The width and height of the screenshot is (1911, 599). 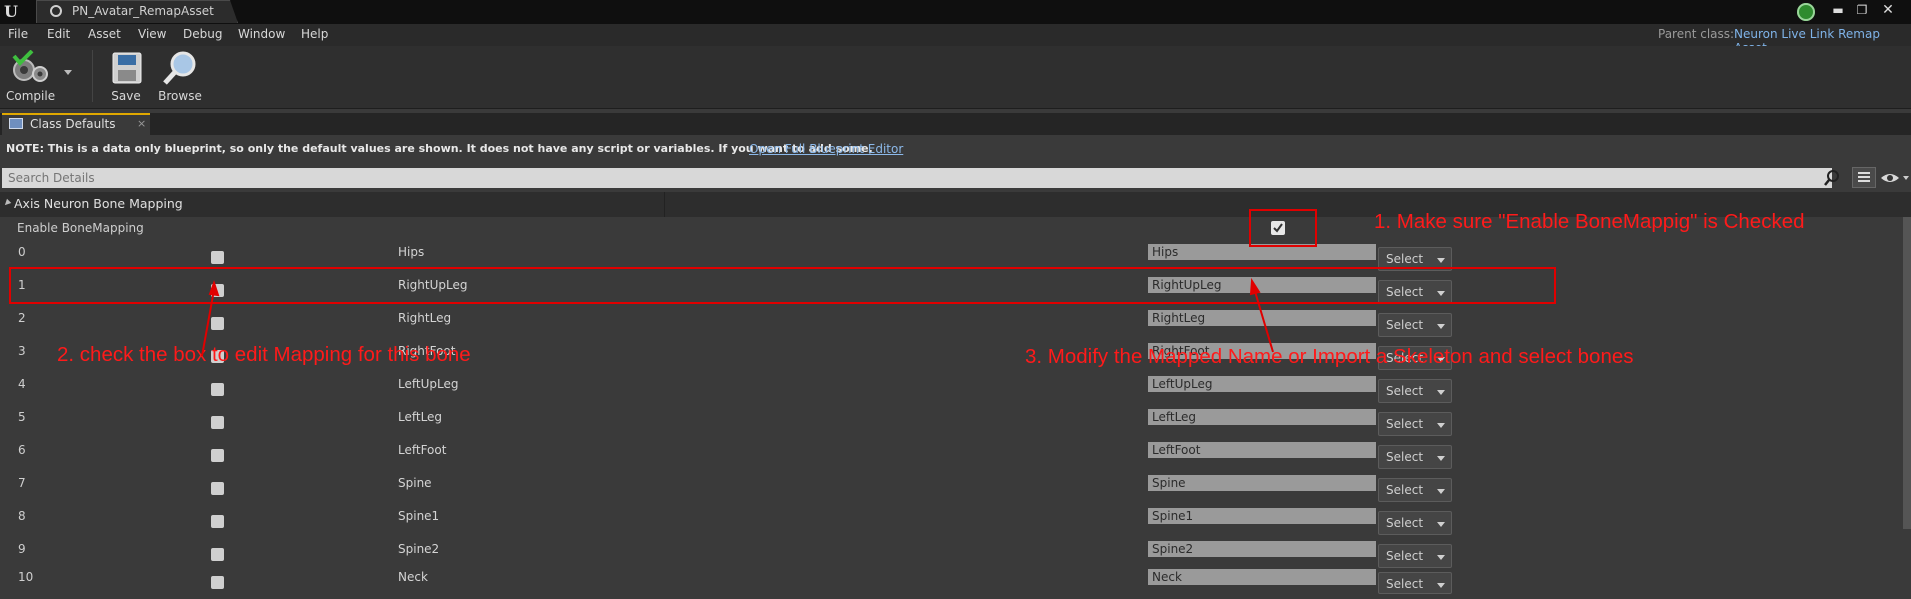 What do you see at coordinates (419, 516) in the screenshot?
I see `bone-name: Spine1` at bounding box center [419, 516].